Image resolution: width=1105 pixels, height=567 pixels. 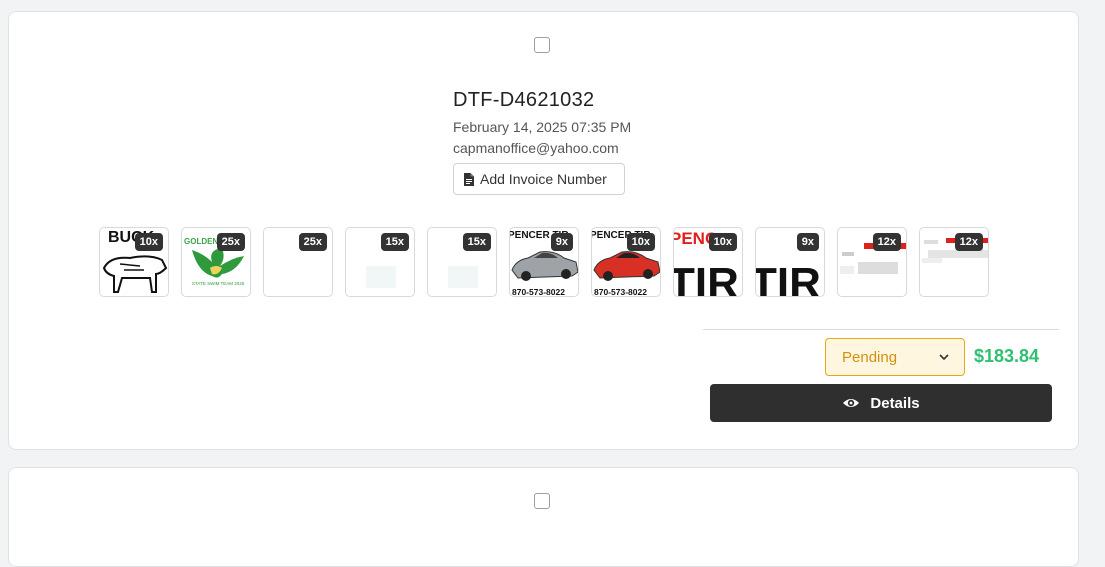 What do you see at coordinates (870, 357) in the screenshot?
I see `status-value: Pending` at bounding box center [870, 357].